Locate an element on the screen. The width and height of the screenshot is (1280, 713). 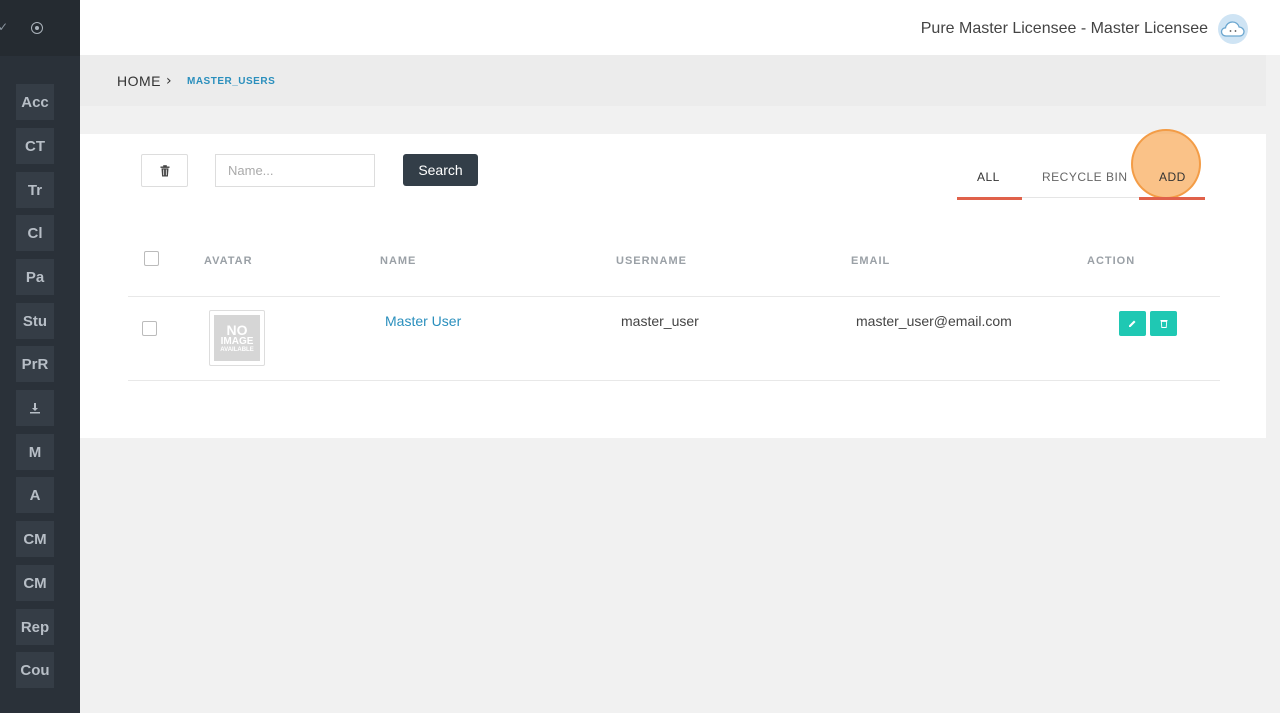
sidebar-item-cm-2: CM is located at coordinates (35, 583).